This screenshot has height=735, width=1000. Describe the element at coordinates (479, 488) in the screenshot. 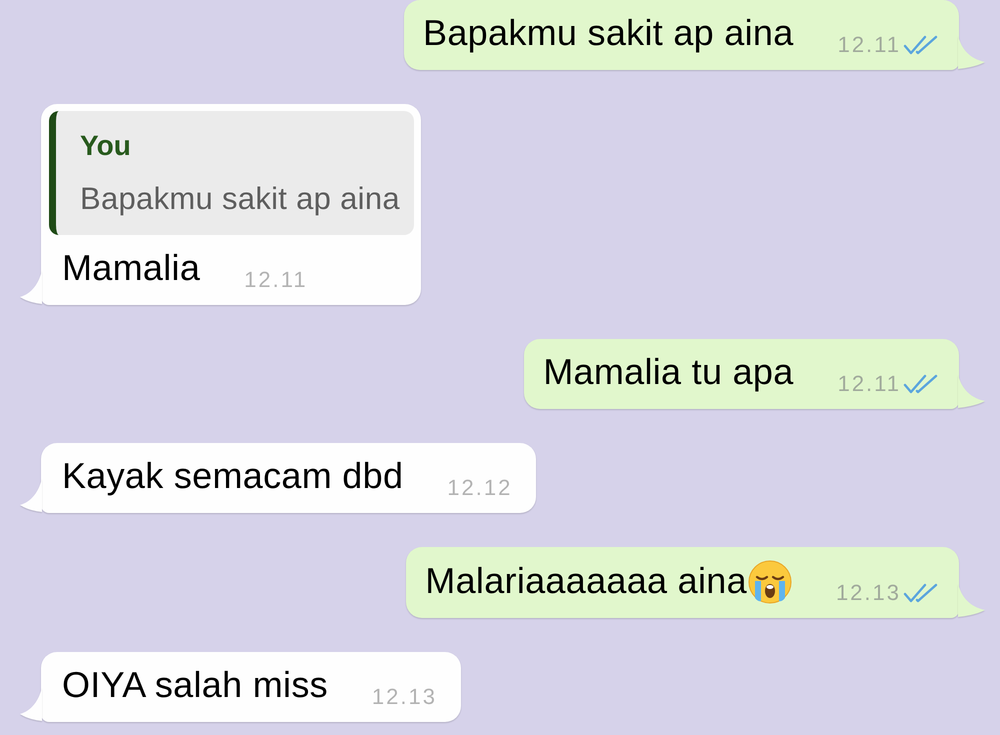

I see `message-time: 12.12` at that location.